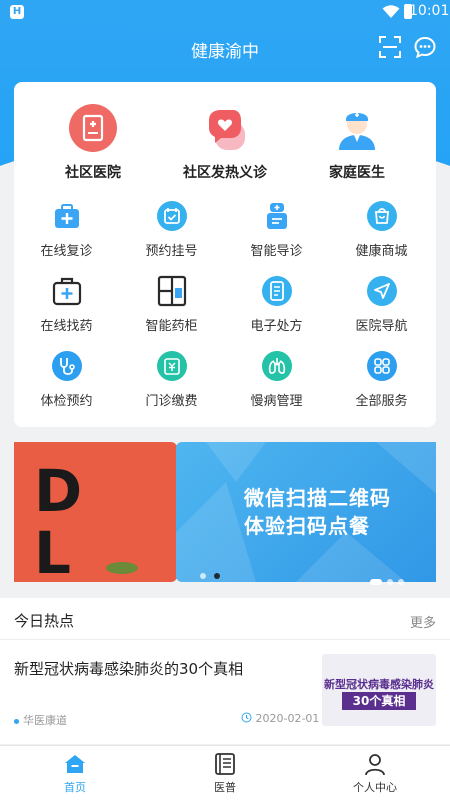  What do you see at coordinates (277, 216) in the screenshot?
I see `nurse-icon` at bounding box center [277, 216].